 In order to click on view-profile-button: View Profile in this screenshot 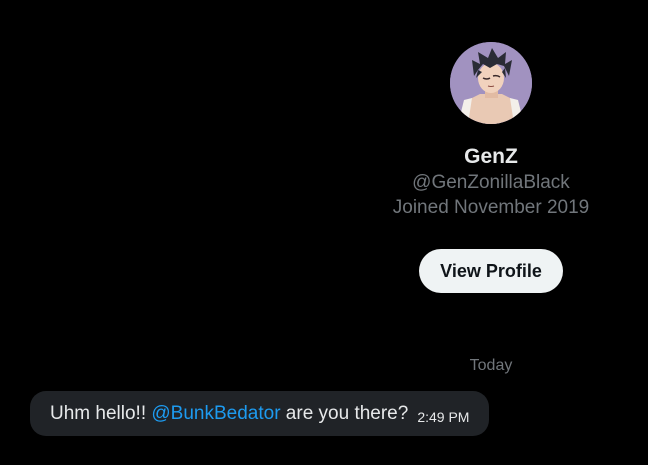, I will do `click(491, 271)`.